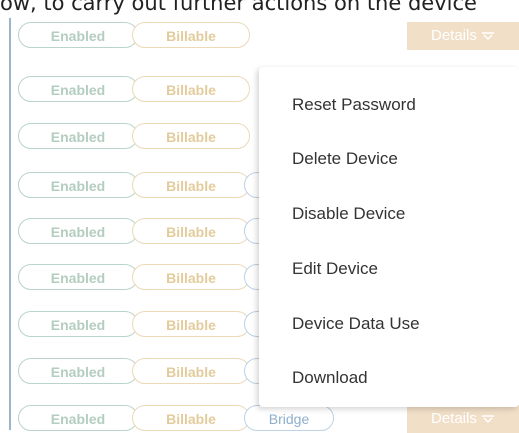 The image size is (519, 433). What do you see at coordinates (265, 36) in the screenshot?
I see `table-row: Enabled Billable Details` at bounding box center [265, 36].